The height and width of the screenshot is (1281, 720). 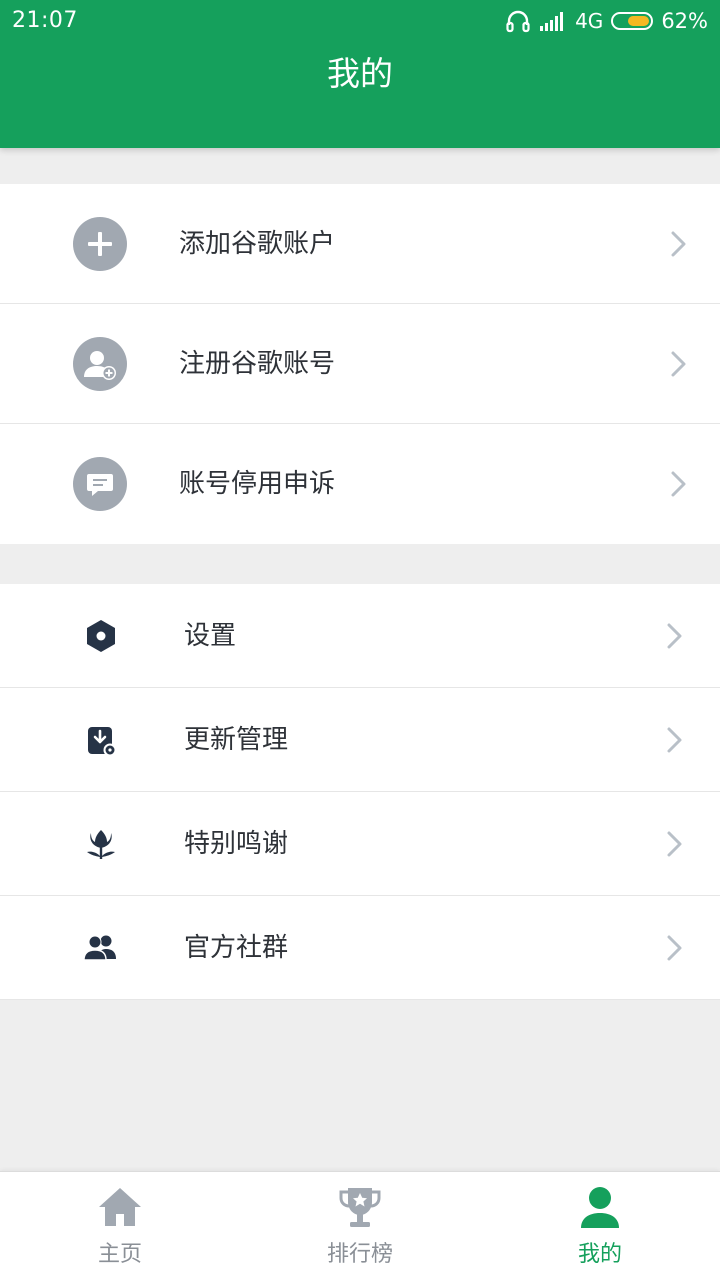 What do you see at coordinates (360, 484) in the screenshot?
I see `menu-item-account-appeal: 账号停用申诉` at bounding box center [360, 484].